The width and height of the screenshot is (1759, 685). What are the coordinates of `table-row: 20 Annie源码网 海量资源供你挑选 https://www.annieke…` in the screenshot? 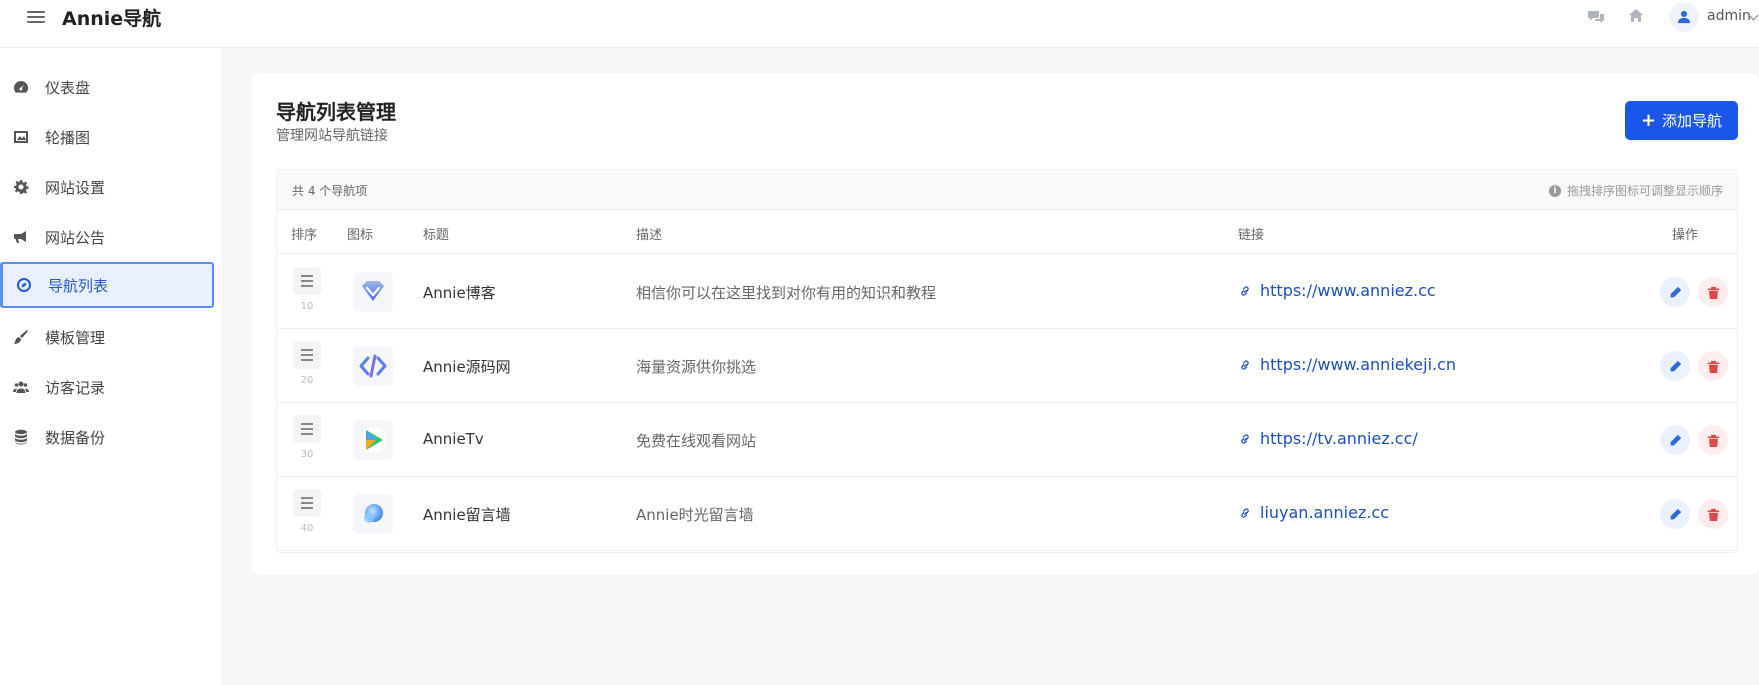 It's located at (1007, 366).